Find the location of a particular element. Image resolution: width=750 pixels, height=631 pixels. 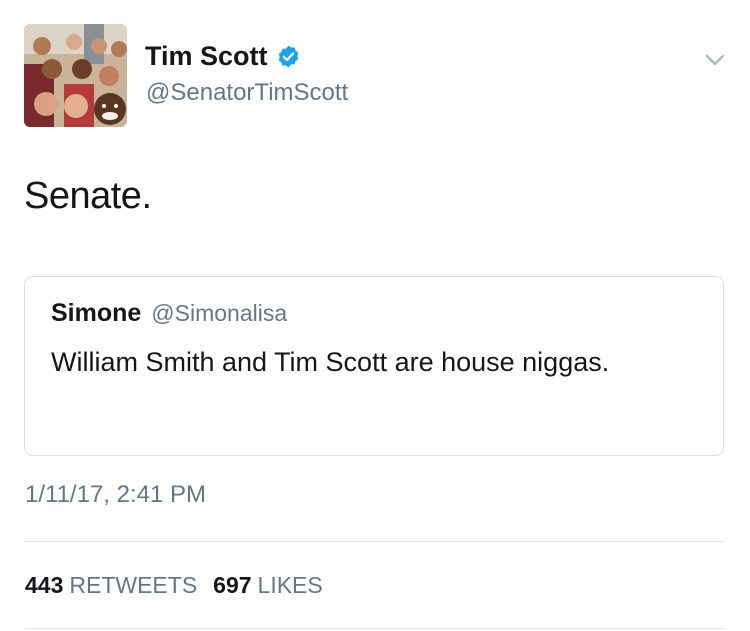

author-handle: @SenatorTimScott is located at coordinates (247, 93).